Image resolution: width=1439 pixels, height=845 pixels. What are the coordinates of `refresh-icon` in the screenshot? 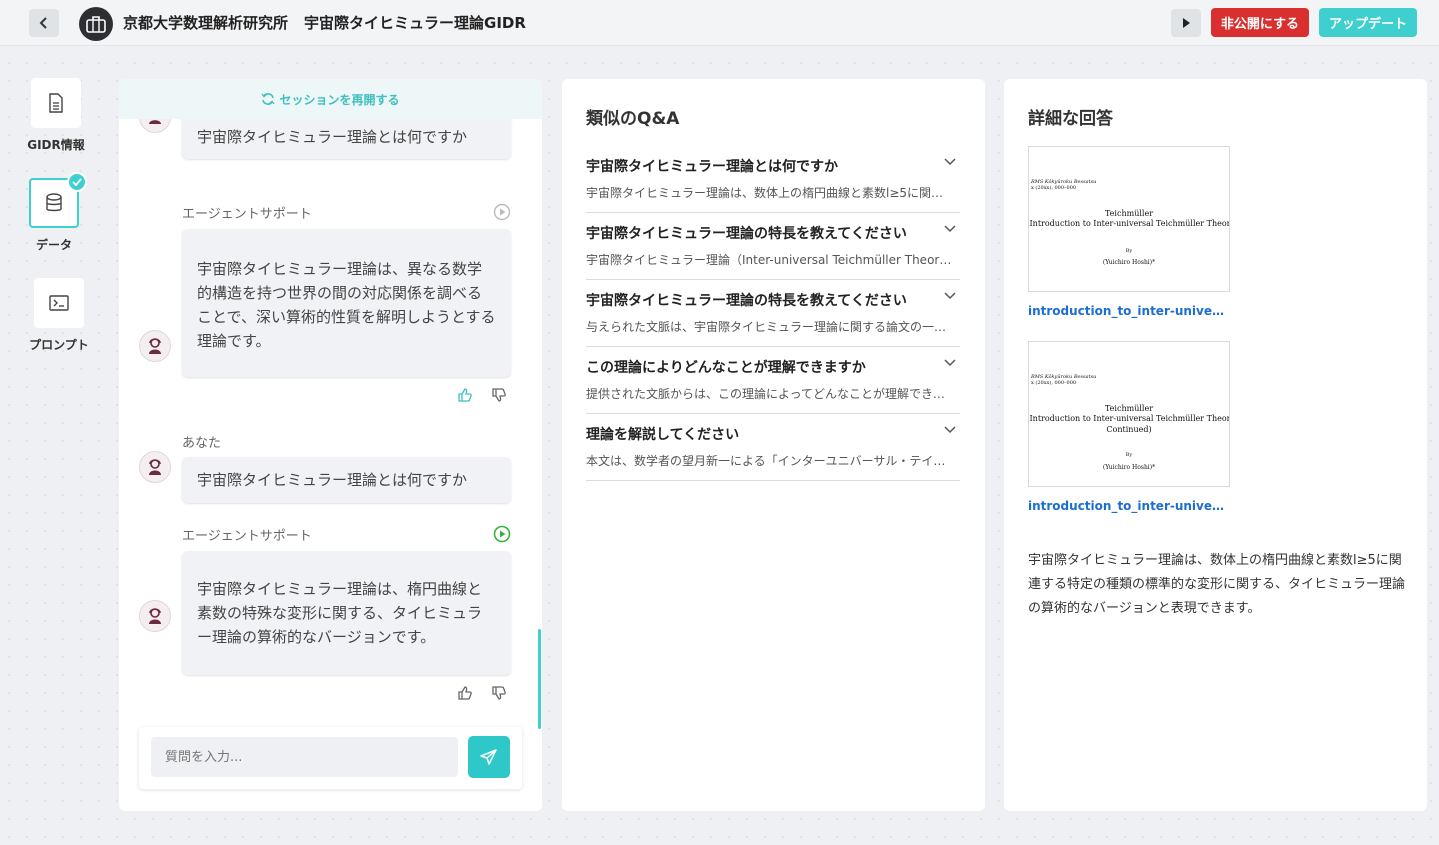 It's located at (268, 99).